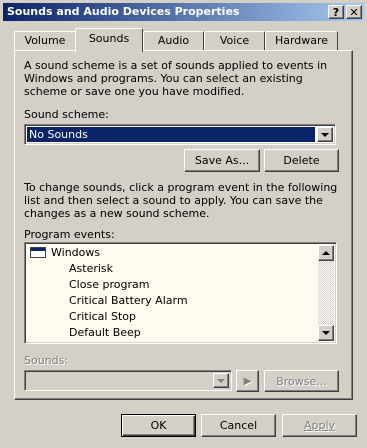 The image size is (367, 448). Describe the element at coordinates (171, 134) in the screenshot. I see `sound-scheme-value: No Sounds` at that location.